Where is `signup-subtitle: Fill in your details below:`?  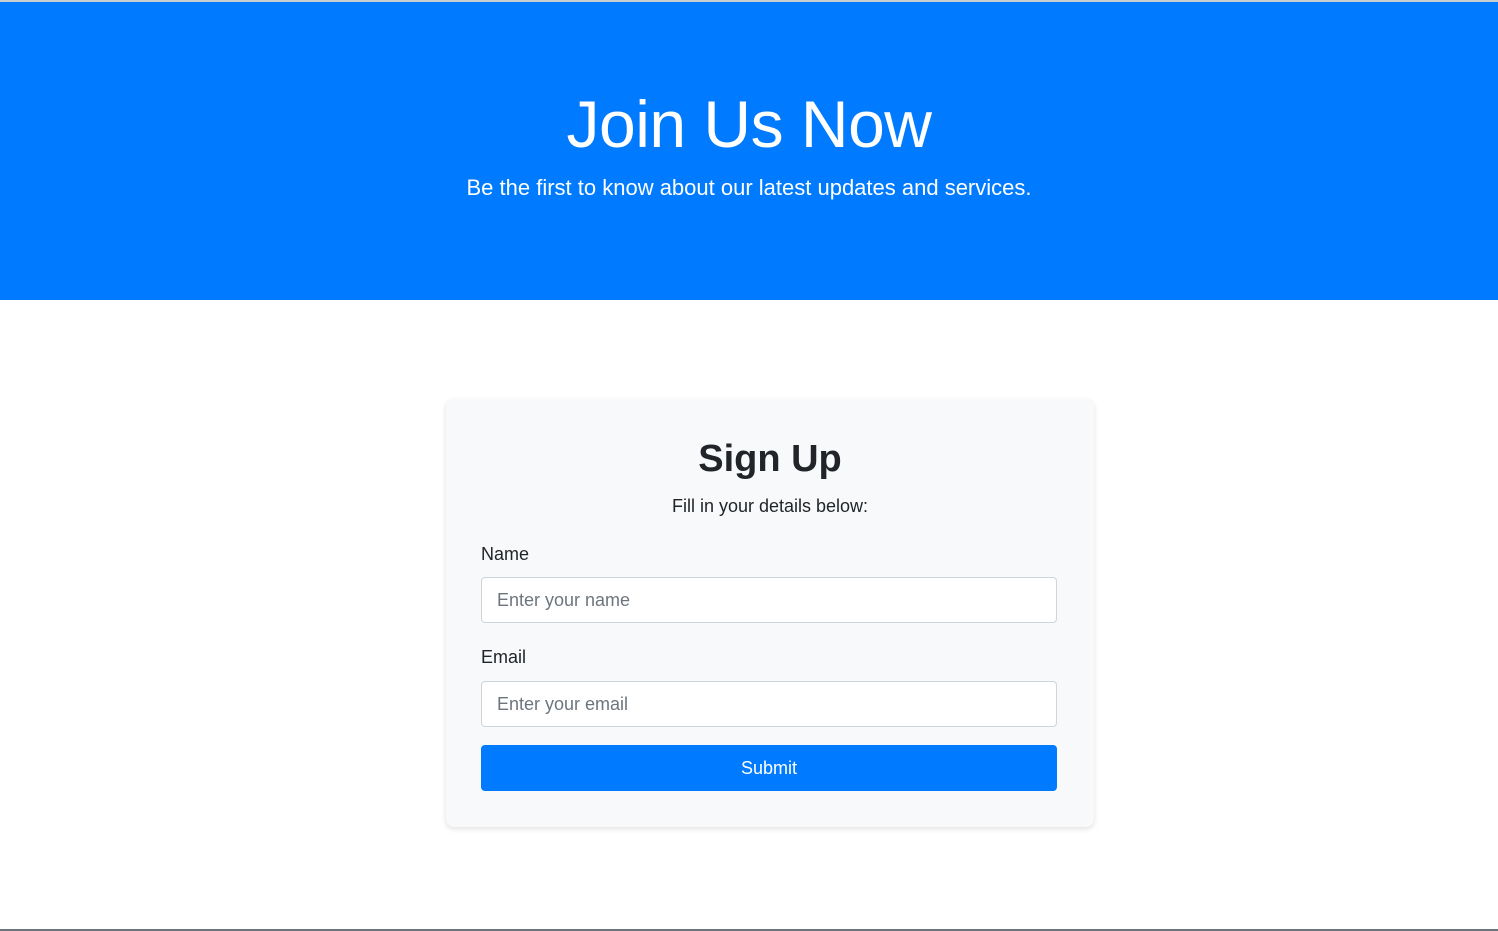 signup-subtitle: Fill in your details below: is located at coordinates (770, 506).